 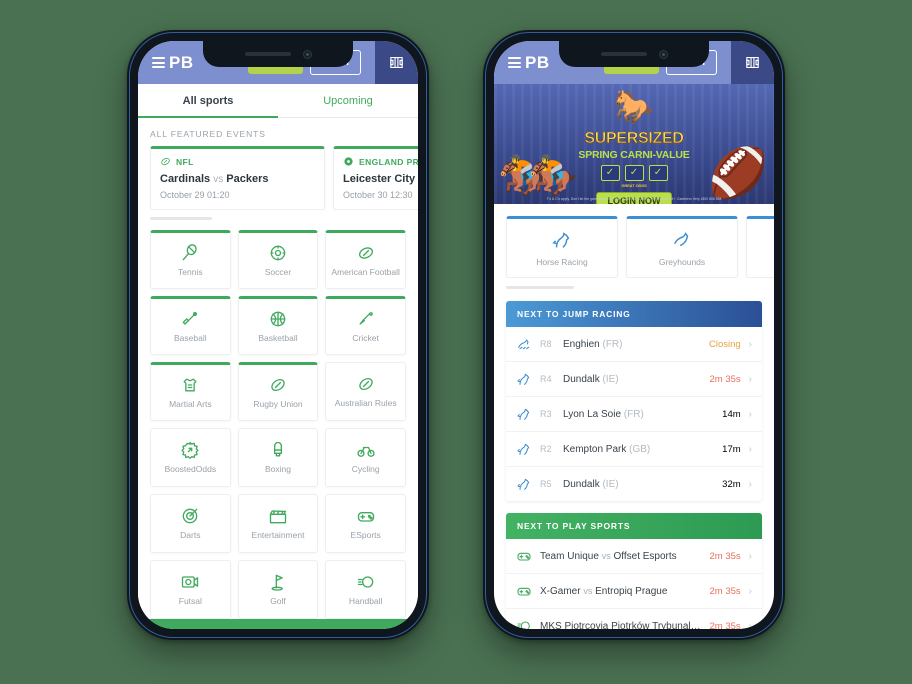 I want to click on sport-tile-darts: Darts, so click(x=190, y=523).